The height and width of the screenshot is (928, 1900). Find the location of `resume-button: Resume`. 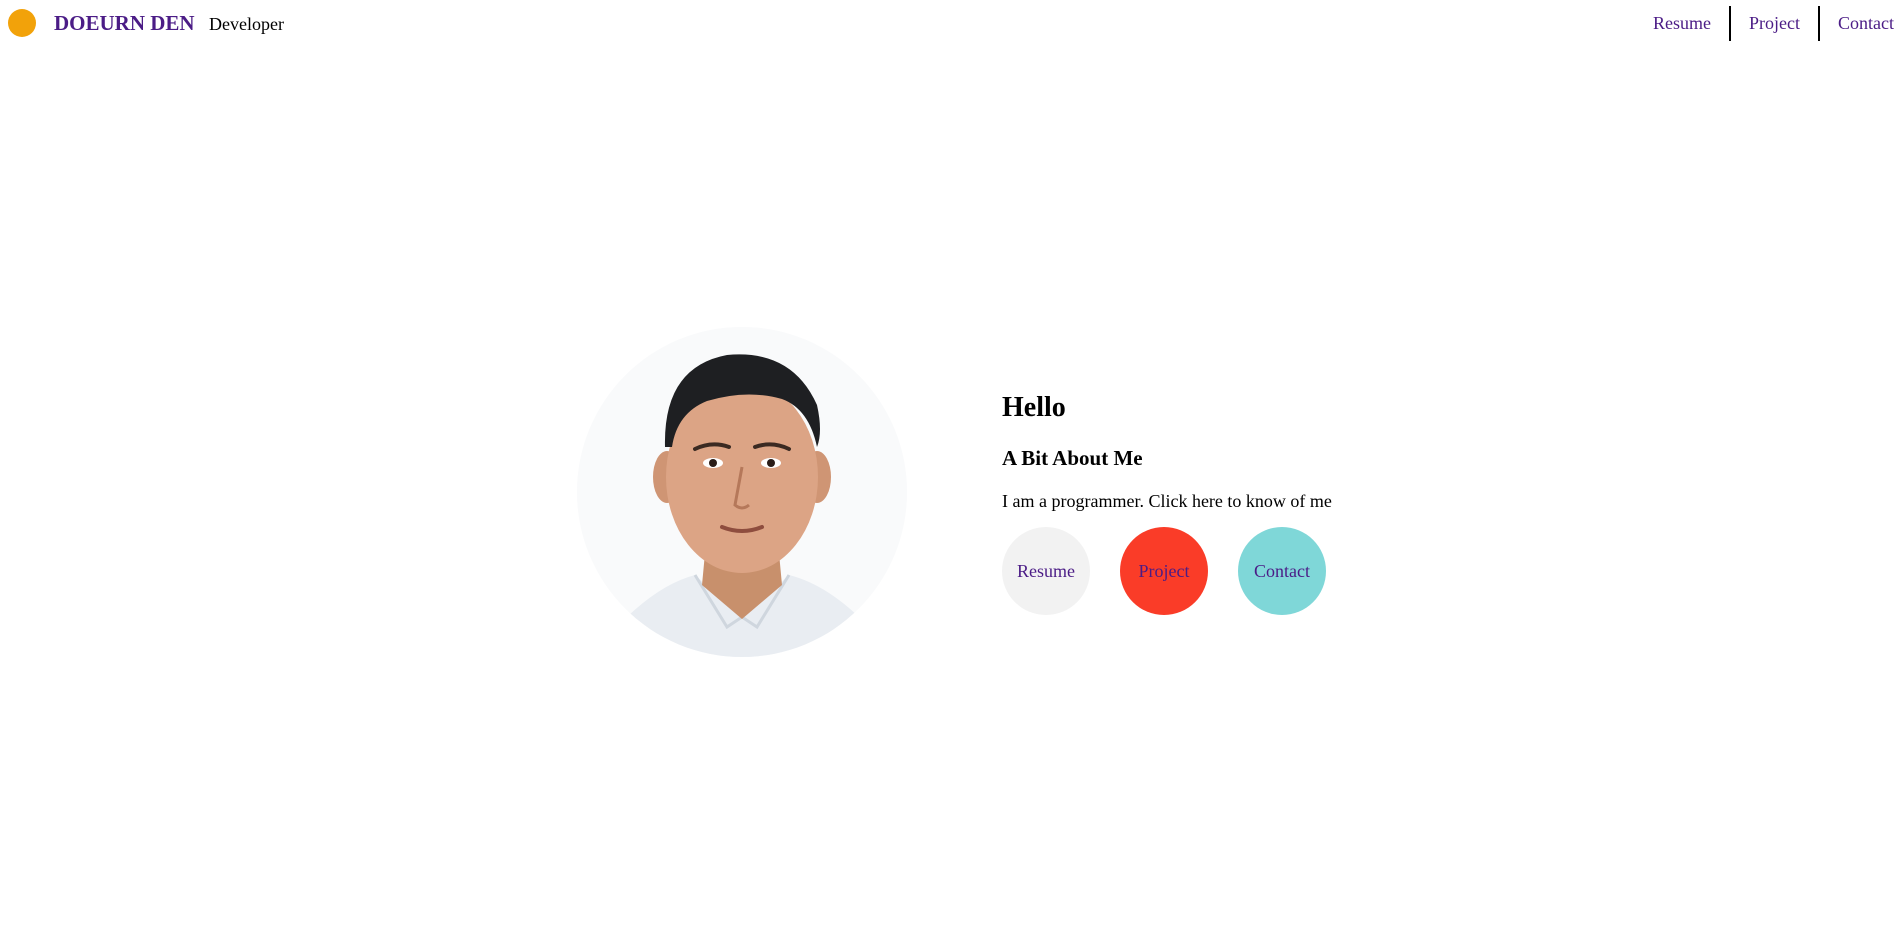

resume-button: Resume is located at coordinates (1046, 571).